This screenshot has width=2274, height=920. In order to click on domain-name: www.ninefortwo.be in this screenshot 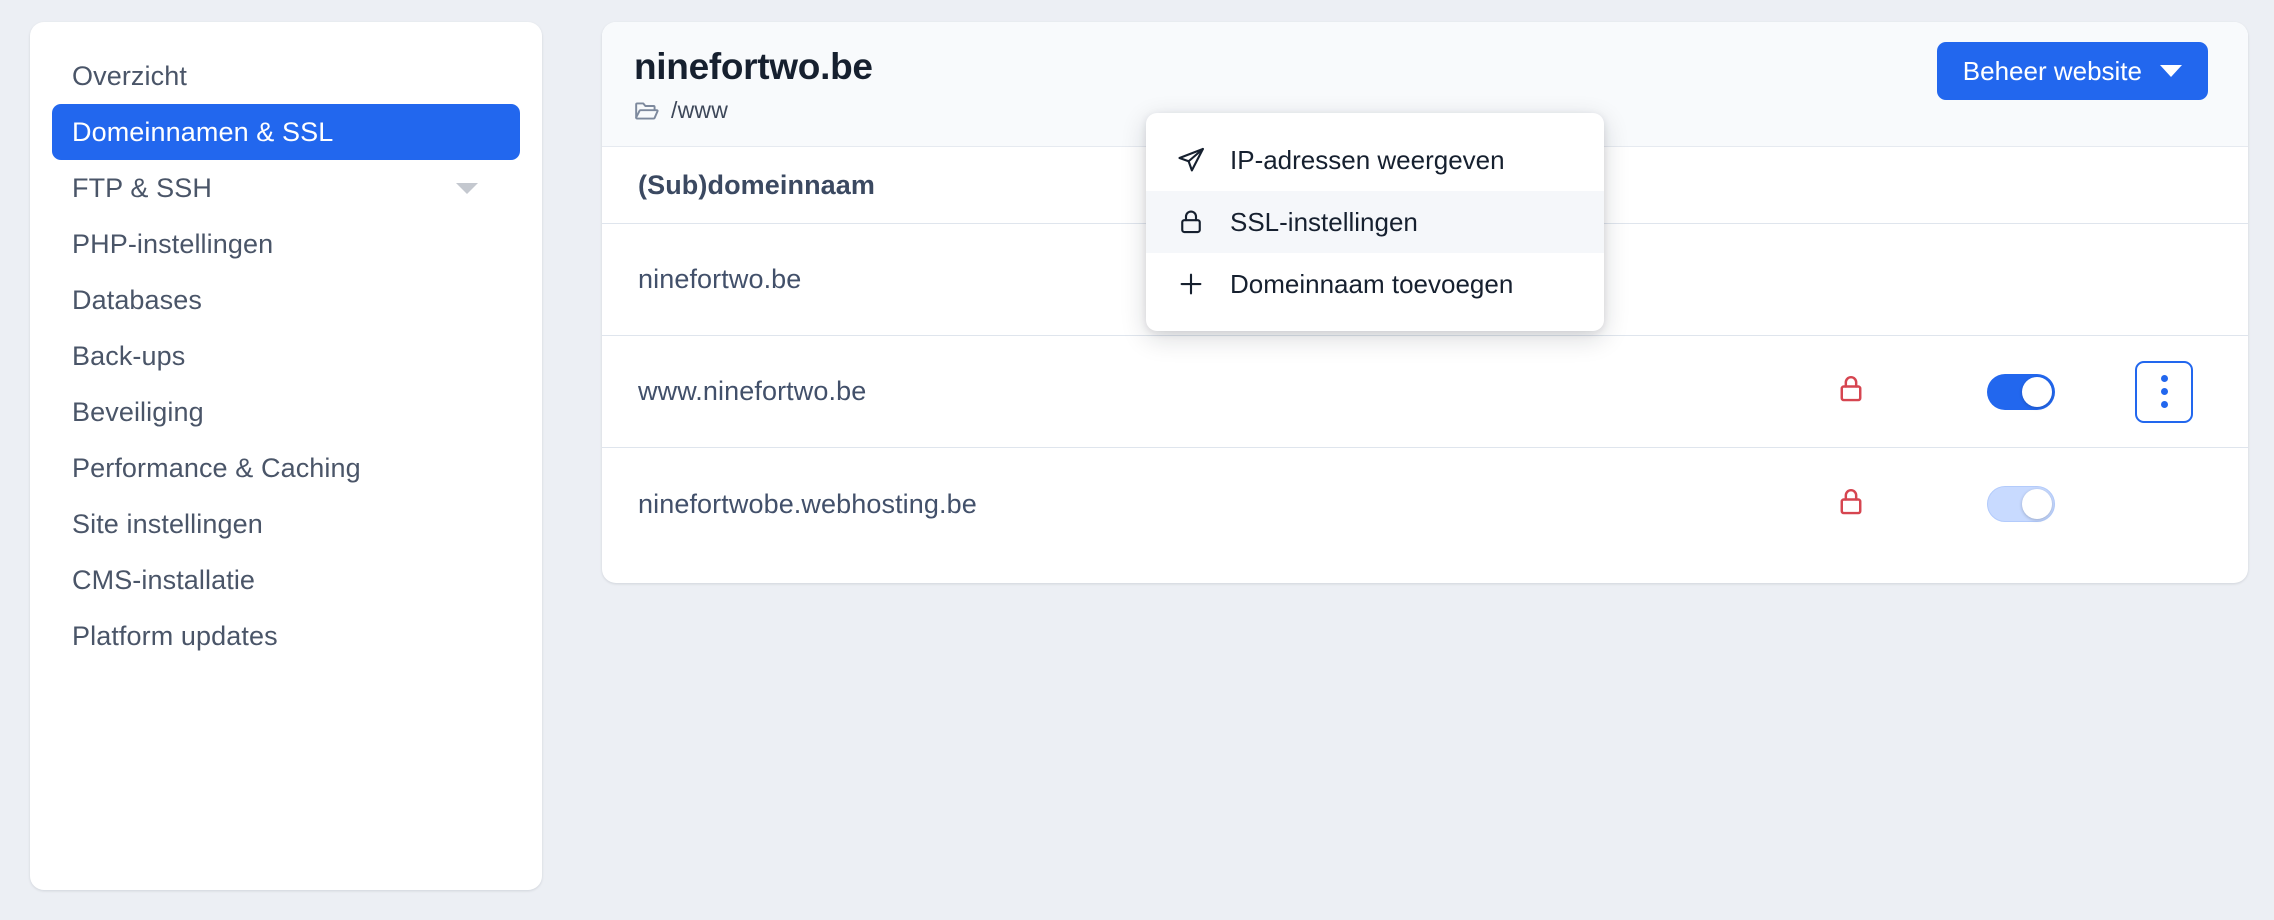, I will do `click(752, 391)`.